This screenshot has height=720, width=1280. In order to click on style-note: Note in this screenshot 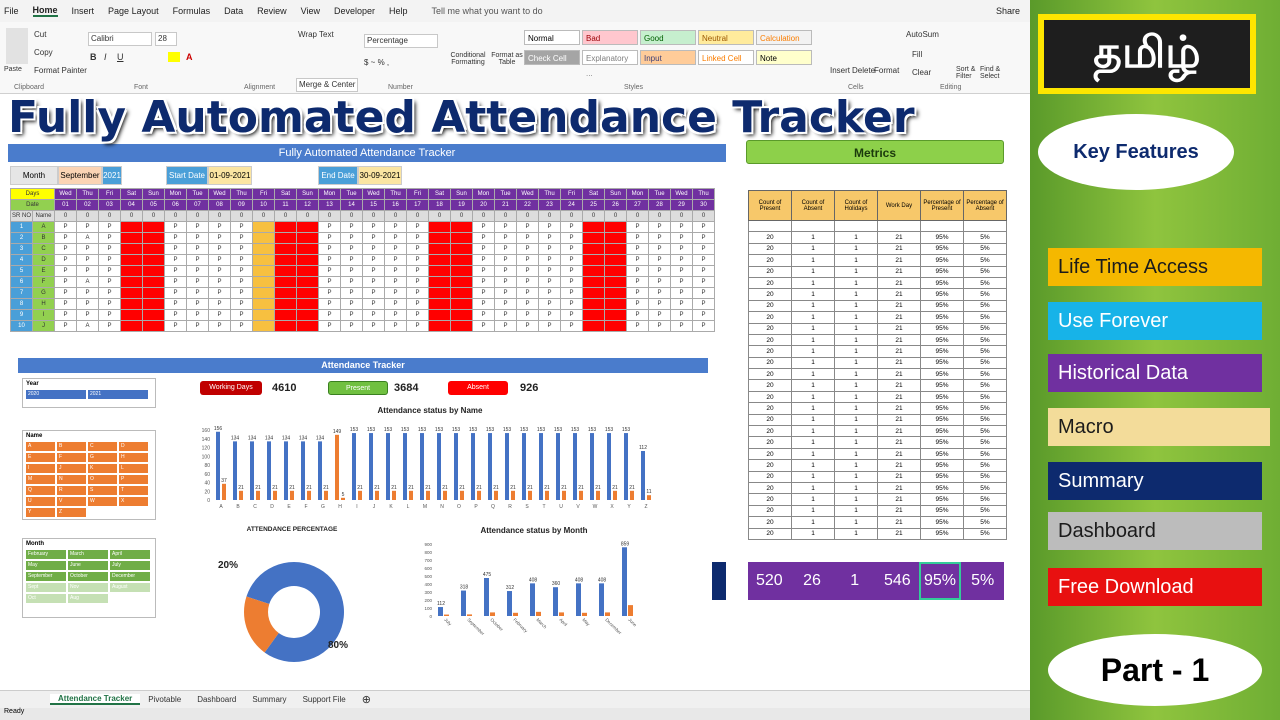, I will do `click(784, 57)`.